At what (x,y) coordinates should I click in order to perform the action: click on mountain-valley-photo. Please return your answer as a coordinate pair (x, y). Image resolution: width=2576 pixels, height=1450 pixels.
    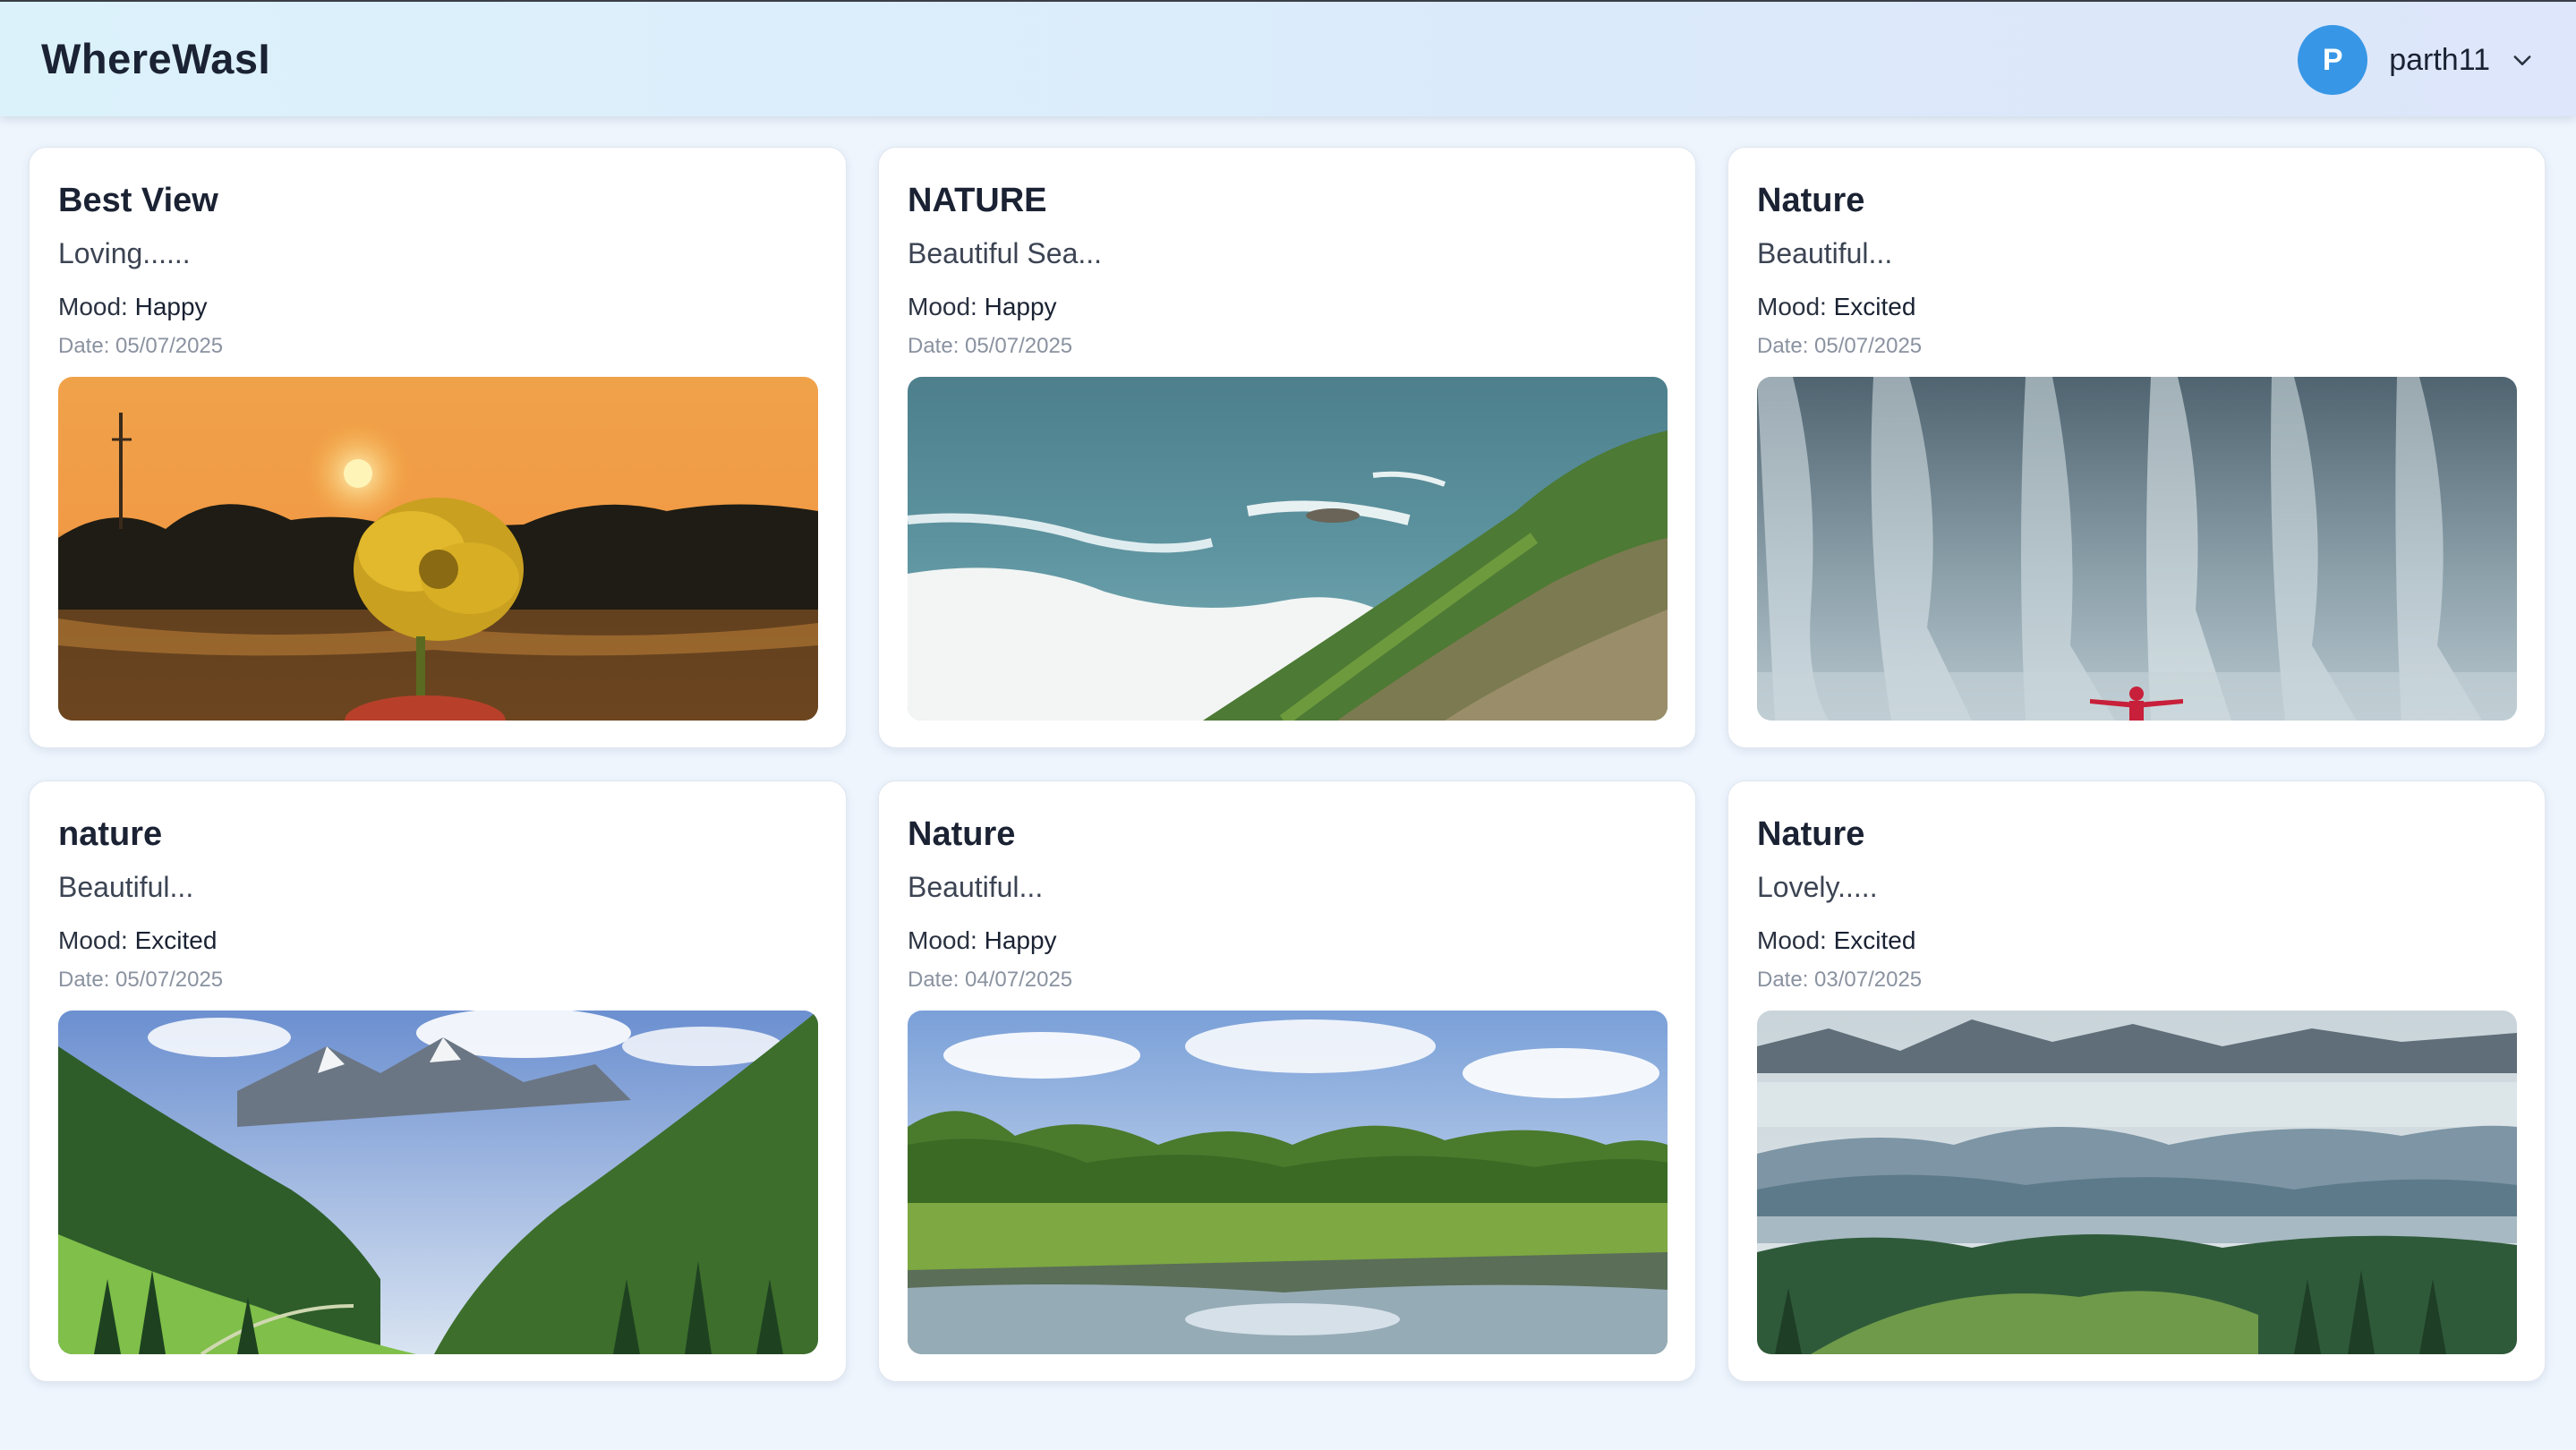
    Looking at the image, I should click on (438, 1182).